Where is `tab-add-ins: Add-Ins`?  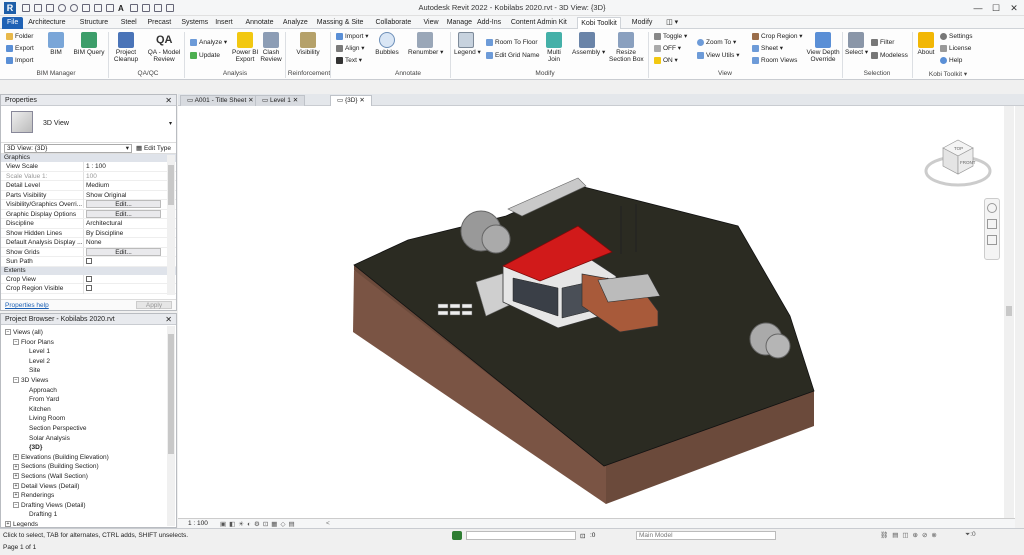
tab-add-ins: Add-Ins is located at coordinates (489, 23).